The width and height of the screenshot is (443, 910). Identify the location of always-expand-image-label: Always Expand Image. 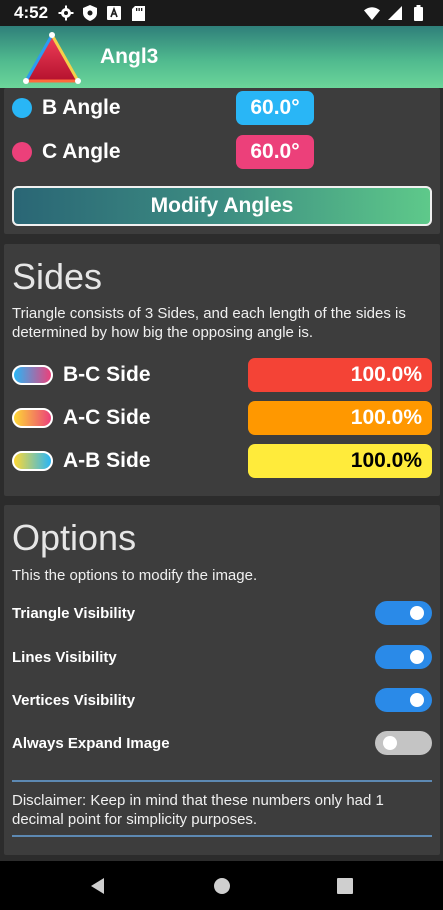
(91, 743).